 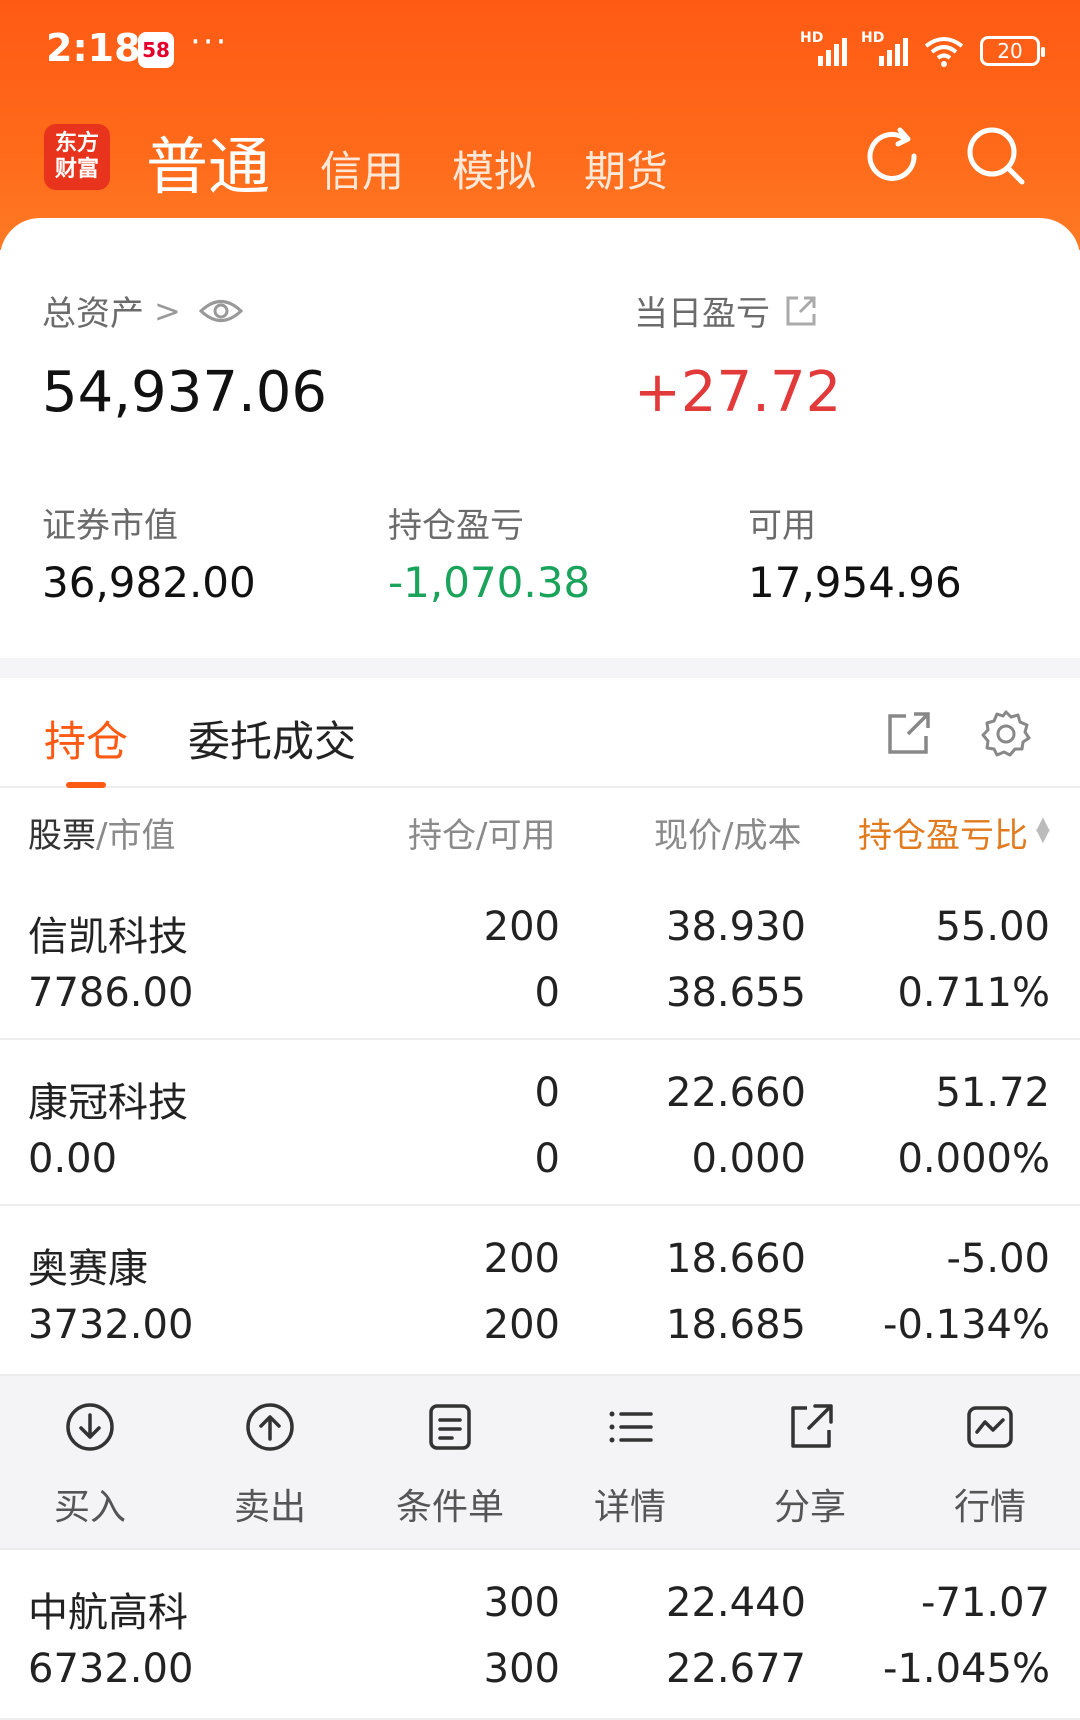 I want to click on market-value: 36,982.00, so click(x=149, y=582).